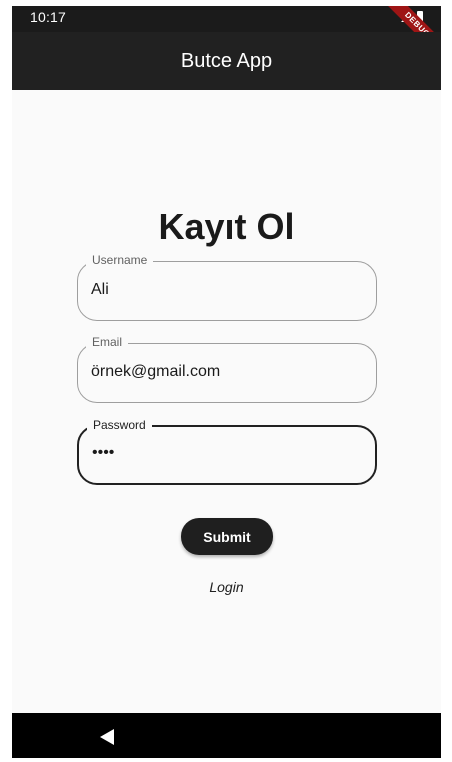 The height and width of the screenshot is (762, 452). Describe the element at coordinates (120, 260) in the screenshot. I see `username-label: Username` at that location.